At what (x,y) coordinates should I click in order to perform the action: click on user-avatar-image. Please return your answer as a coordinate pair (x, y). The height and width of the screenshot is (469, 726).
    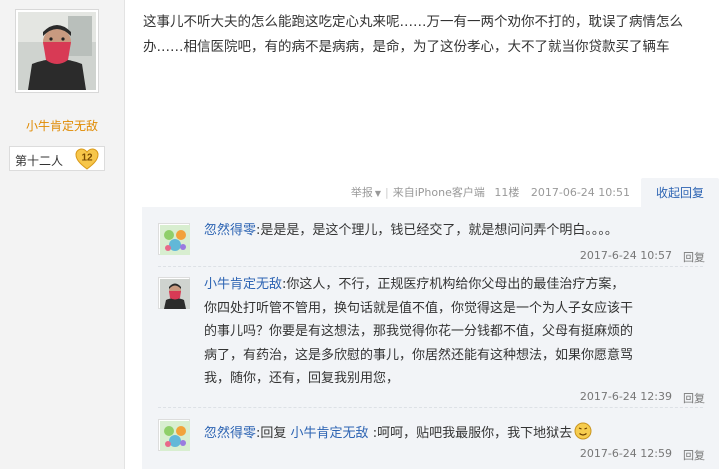
    Looking at the image, I should click on (175, 294).